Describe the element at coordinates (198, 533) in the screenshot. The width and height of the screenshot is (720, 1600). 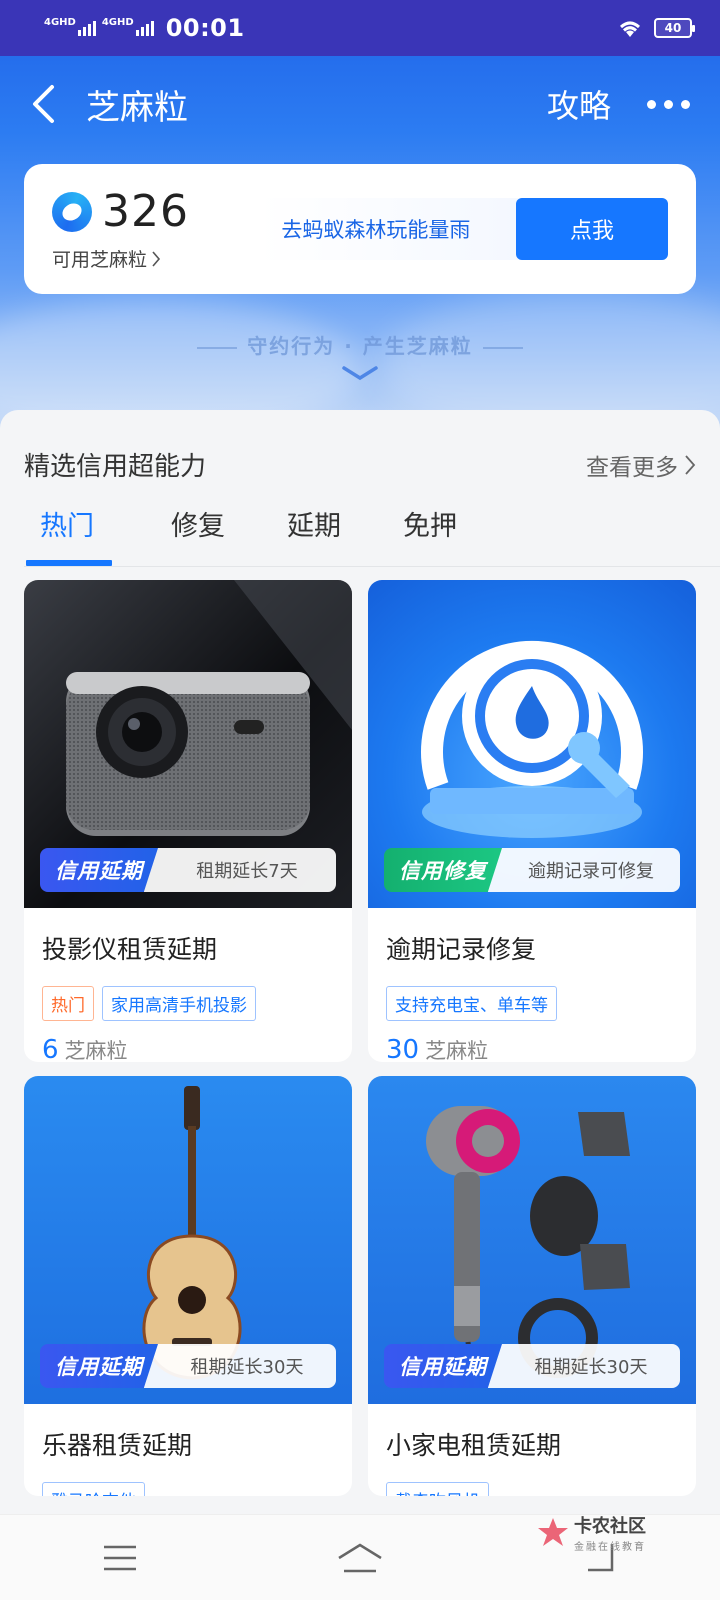
I see `tab-repair: 修复` at that location.